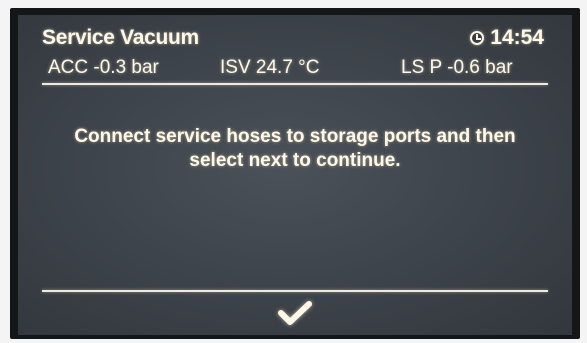 Image resolution: width=587 pixels, height=343 pixels. What do you see at coordinates (270, 67) in the screenshot?
I see `isv-temperature-readout: ISV 24.7 °C` at bounding box center [270, 67].